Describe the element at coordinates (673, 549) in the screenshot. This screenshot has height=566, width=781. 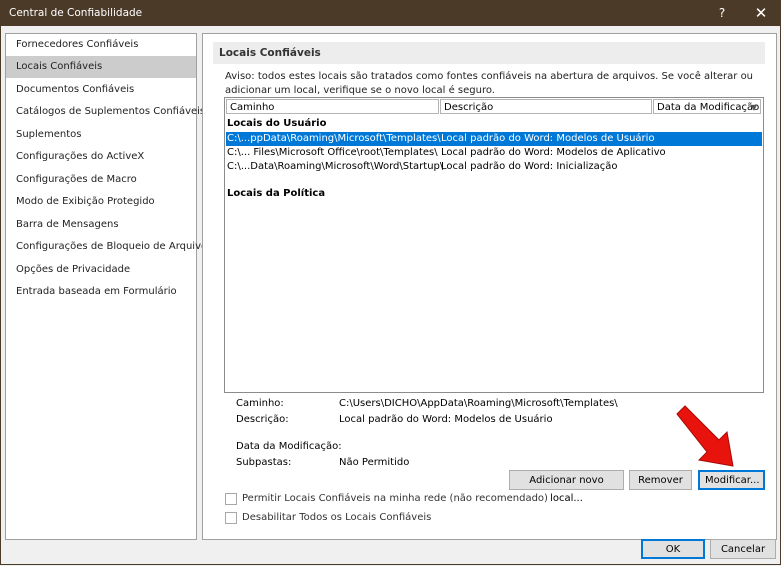
I see `ok-button: OK` at that location.